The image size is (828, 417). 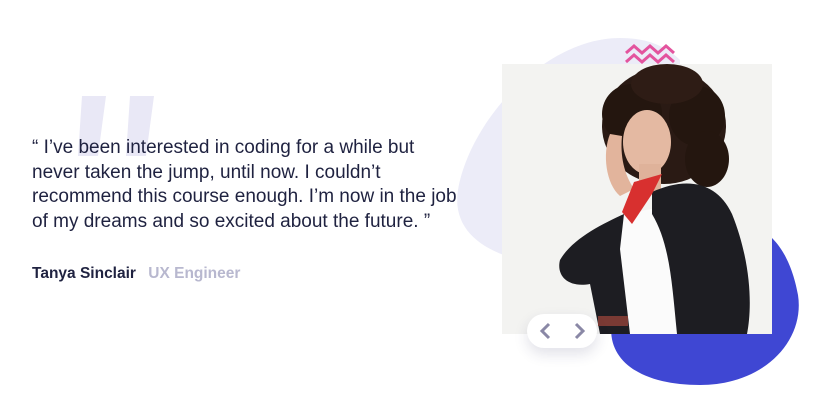 I want to click on slider-navigation, so click(x=562, y=331).